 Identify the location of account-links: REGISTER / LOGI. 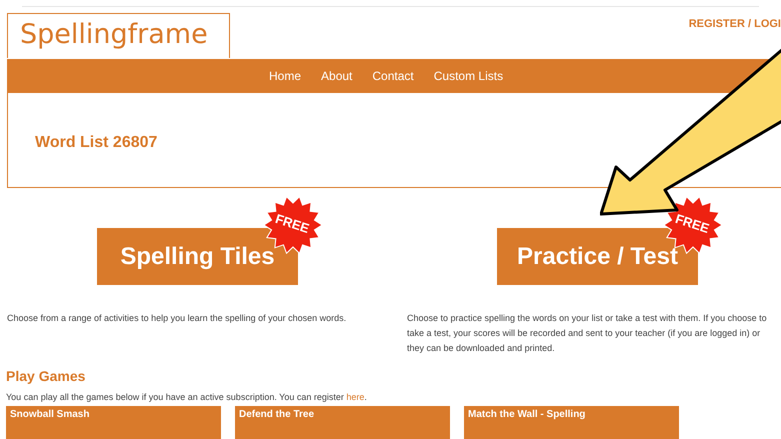
(734, 24).